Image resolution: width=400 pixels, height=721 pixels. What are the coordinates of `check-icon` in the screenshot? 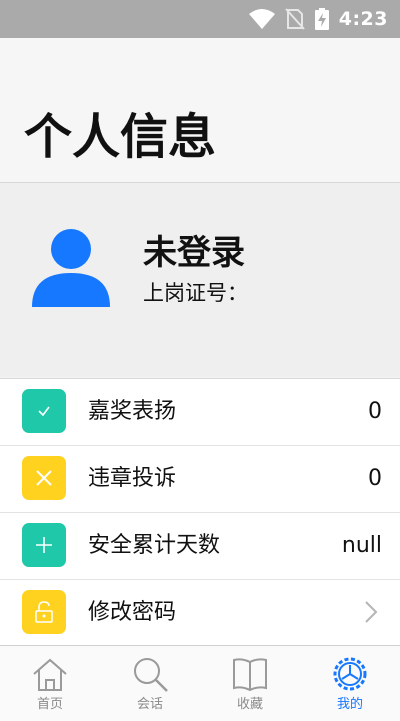 It's located at (44, 411).